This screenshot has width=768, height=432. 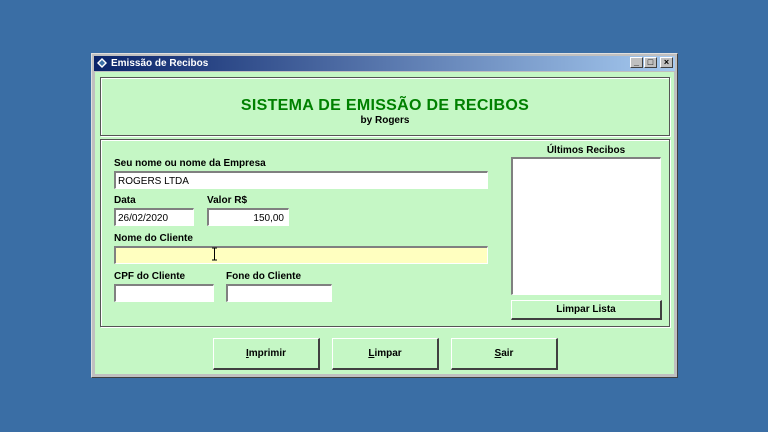 I want to click on clear-label: impar, so click(x=388, y=353).